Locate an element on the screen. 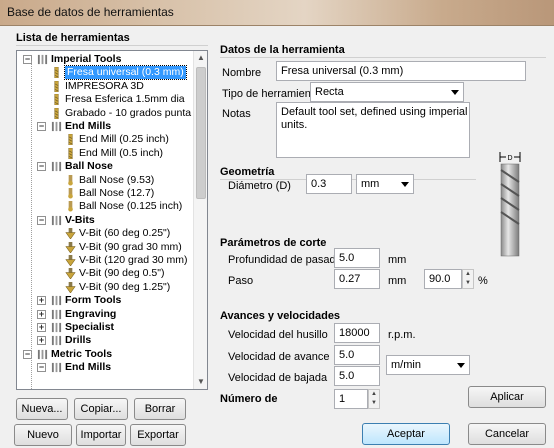 The height and width of the screenshot is (448, 554). feeds-speeds-title: Avances y velocidades is located at coordinates (280, 316).